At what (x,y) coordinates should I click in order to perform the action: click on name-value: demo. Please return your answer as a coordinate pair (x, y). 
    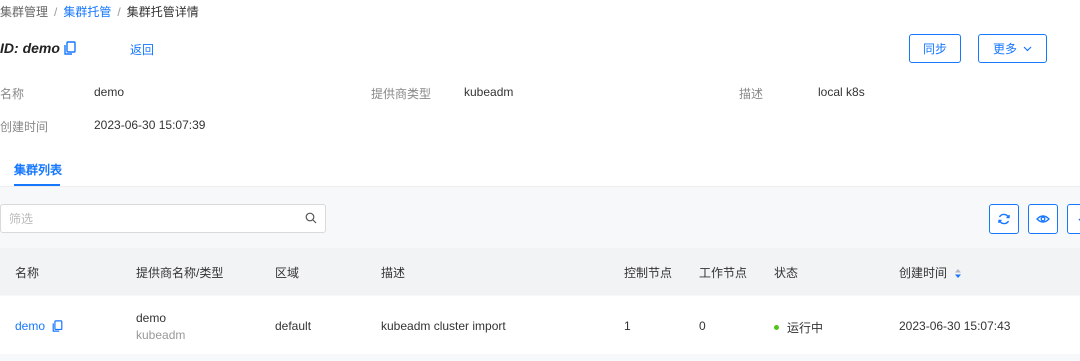
    Looking at the image, I should click on (109, 92).